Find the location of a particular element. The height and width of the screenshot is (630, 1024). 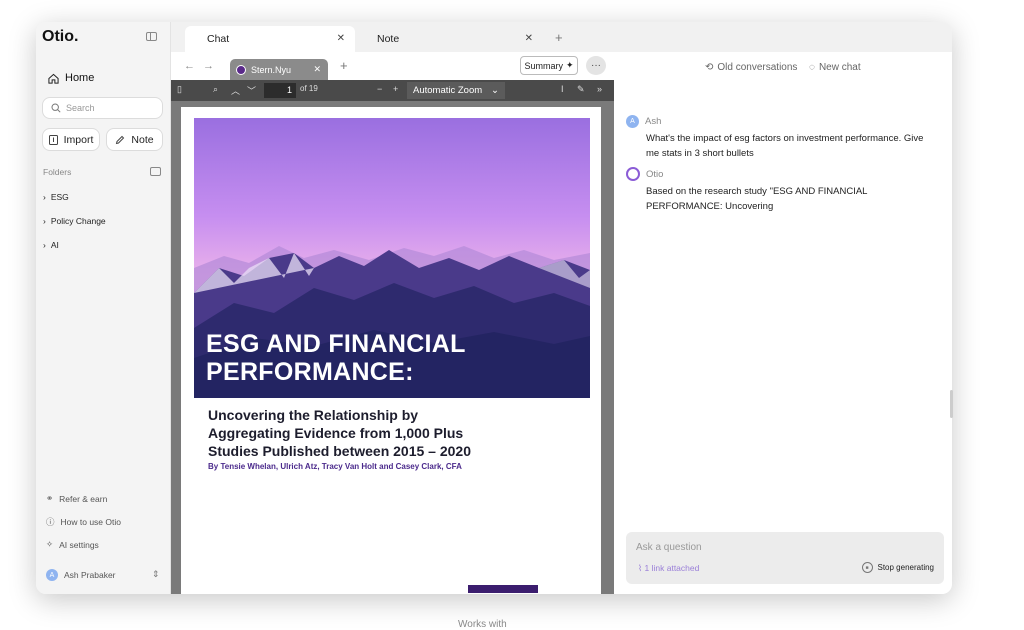

tab-chat: Chat ✕ is located at coordinates (270, 39).